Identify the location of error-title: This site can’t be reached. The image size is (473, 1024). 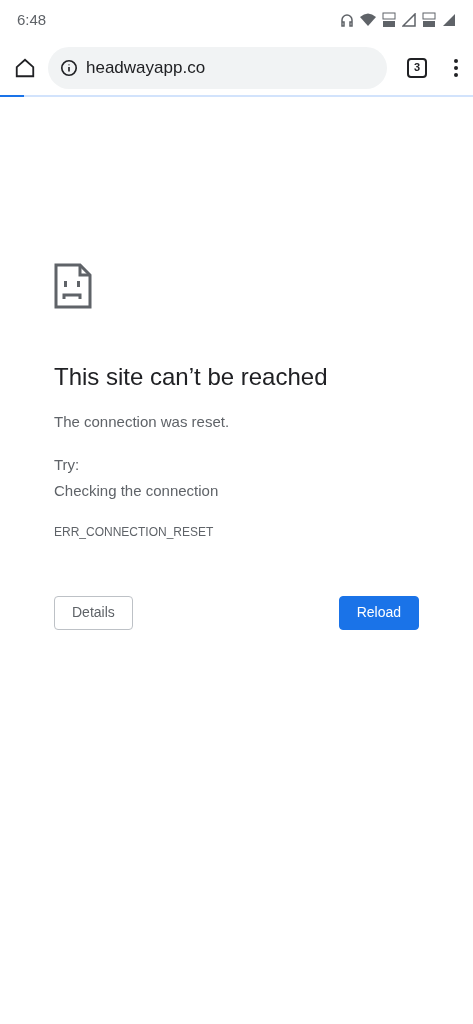
(191, 377).